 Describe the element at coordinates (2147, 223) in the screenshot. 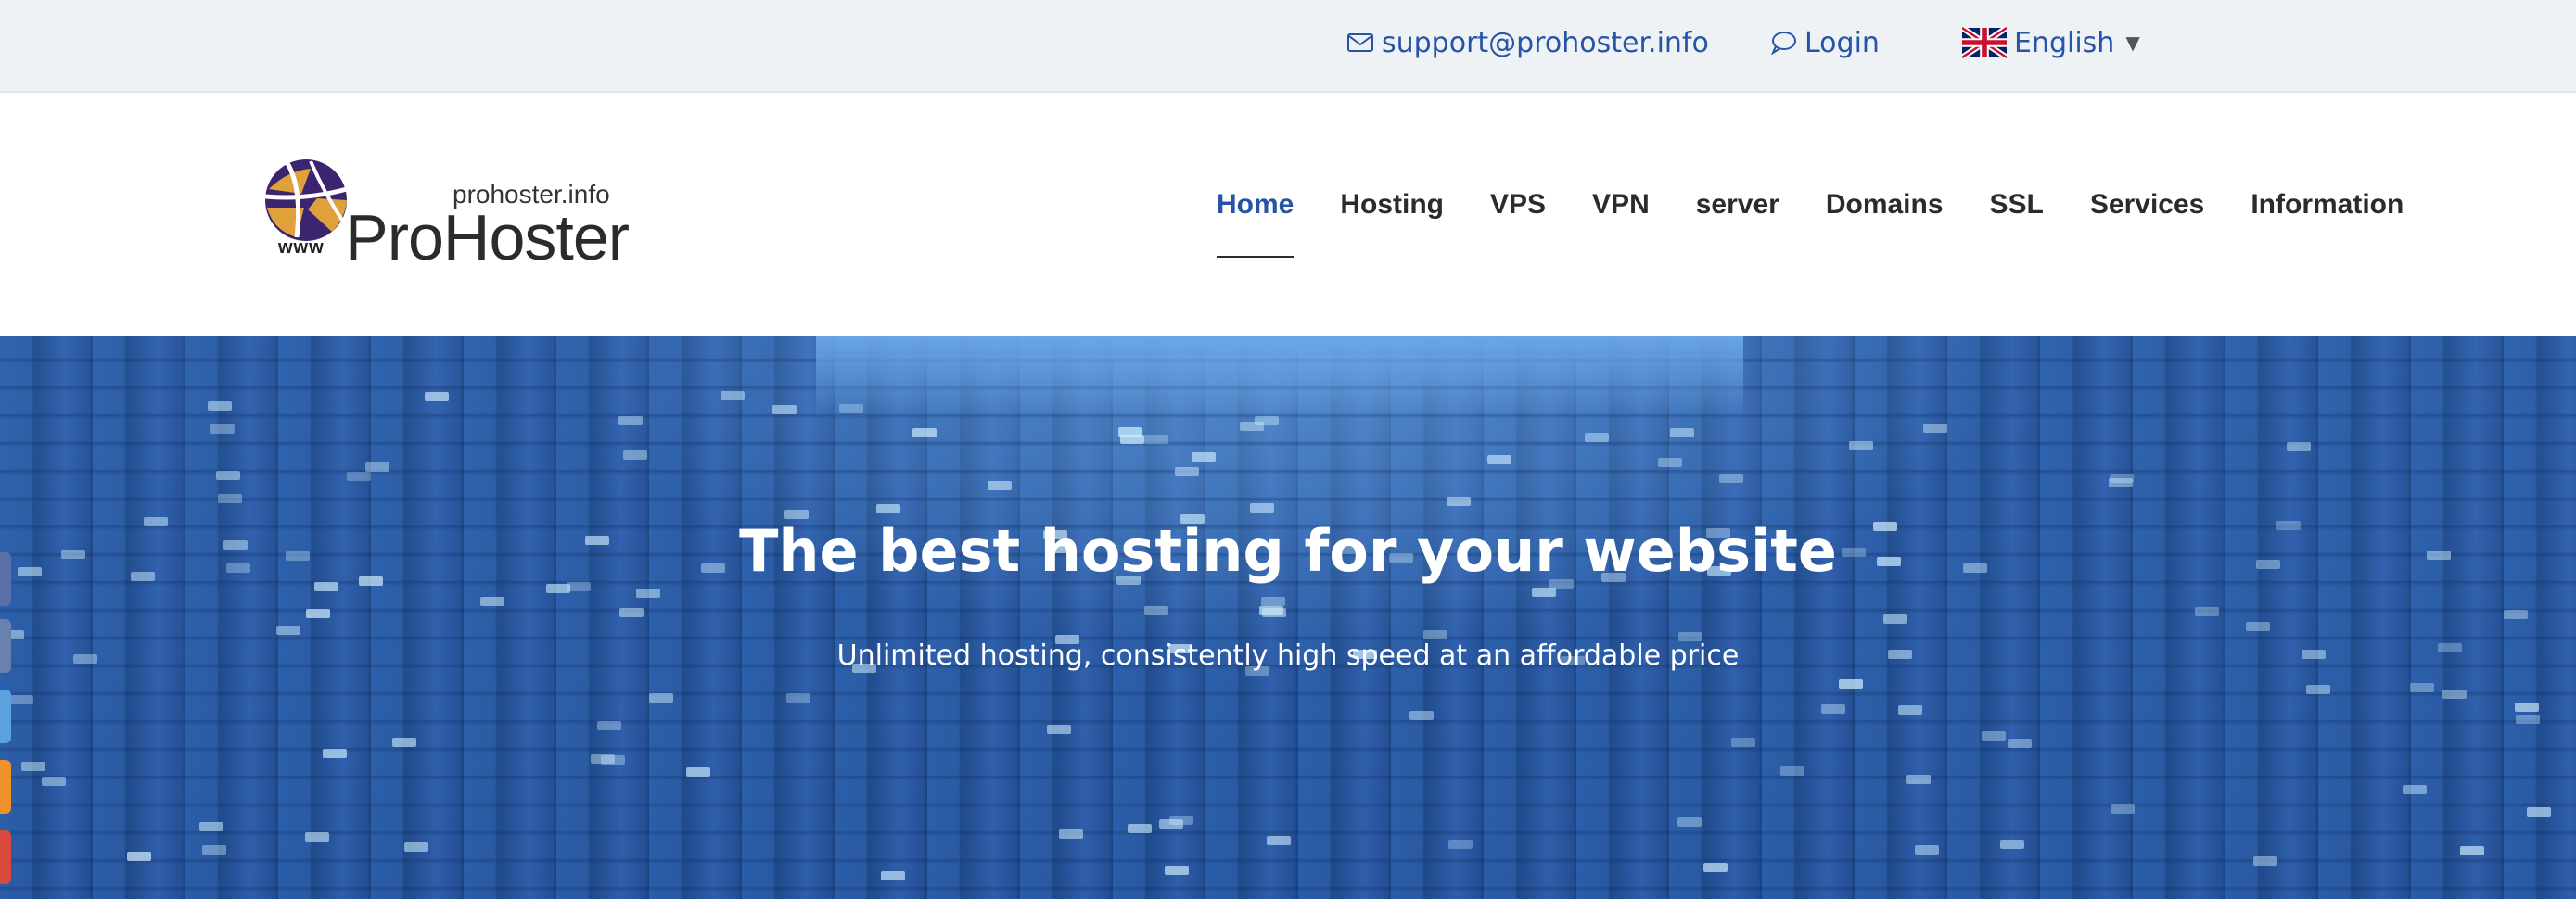

I see `nav-item-services: Services` at that location.